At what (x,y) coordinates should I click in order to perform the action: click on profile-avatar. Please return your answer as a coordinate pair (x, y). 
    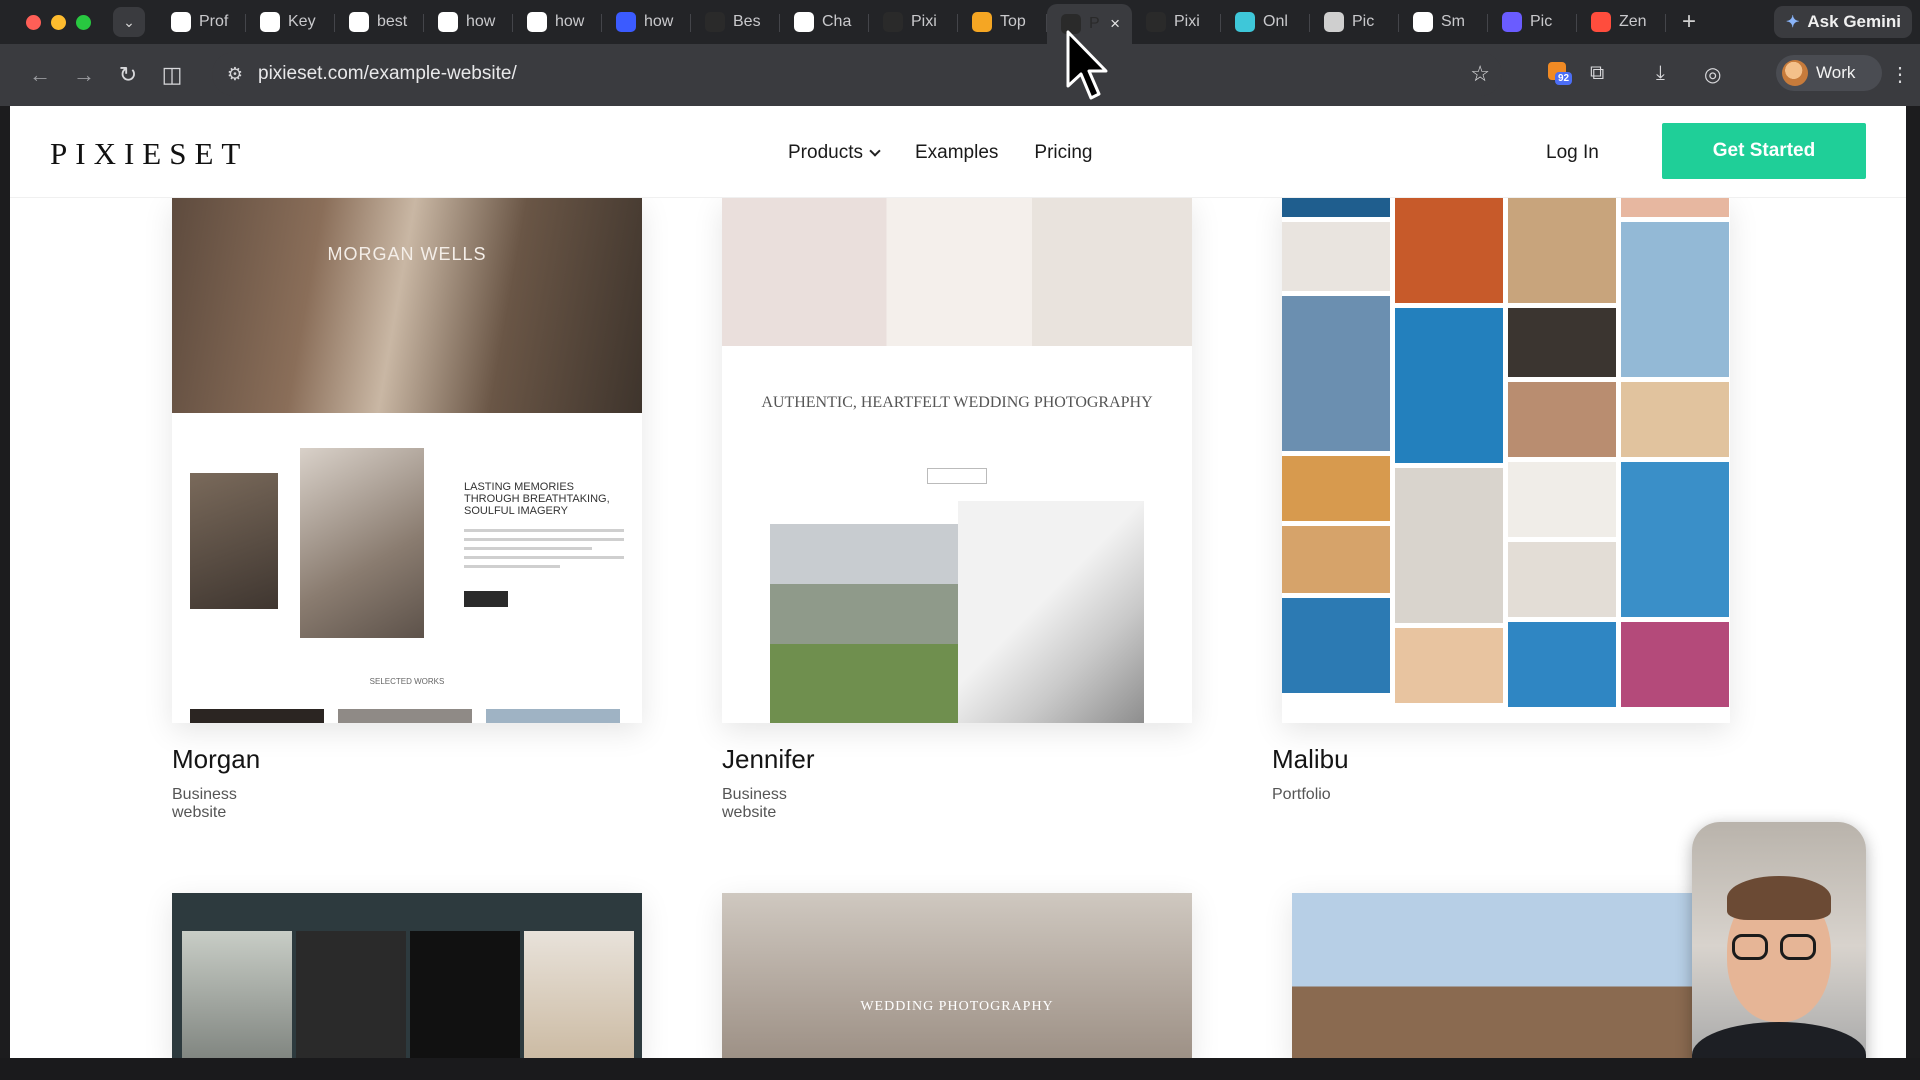
    Looking at the image, I should click on (1795, 73).